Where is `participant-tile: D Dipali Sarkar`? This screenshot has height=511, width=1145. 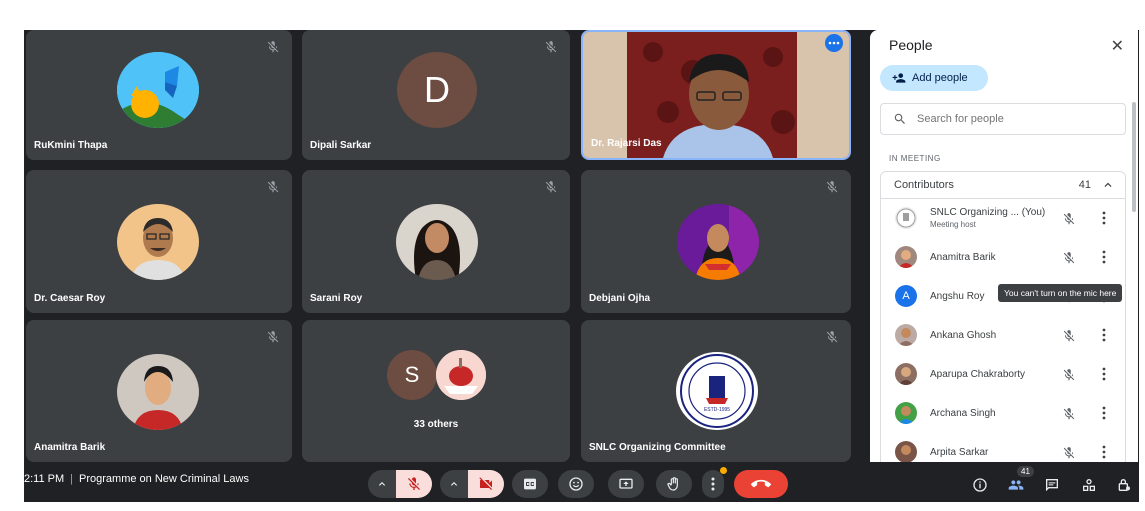 participant-tile: D Dipali Sarkar is located at coordinates (436, 95).